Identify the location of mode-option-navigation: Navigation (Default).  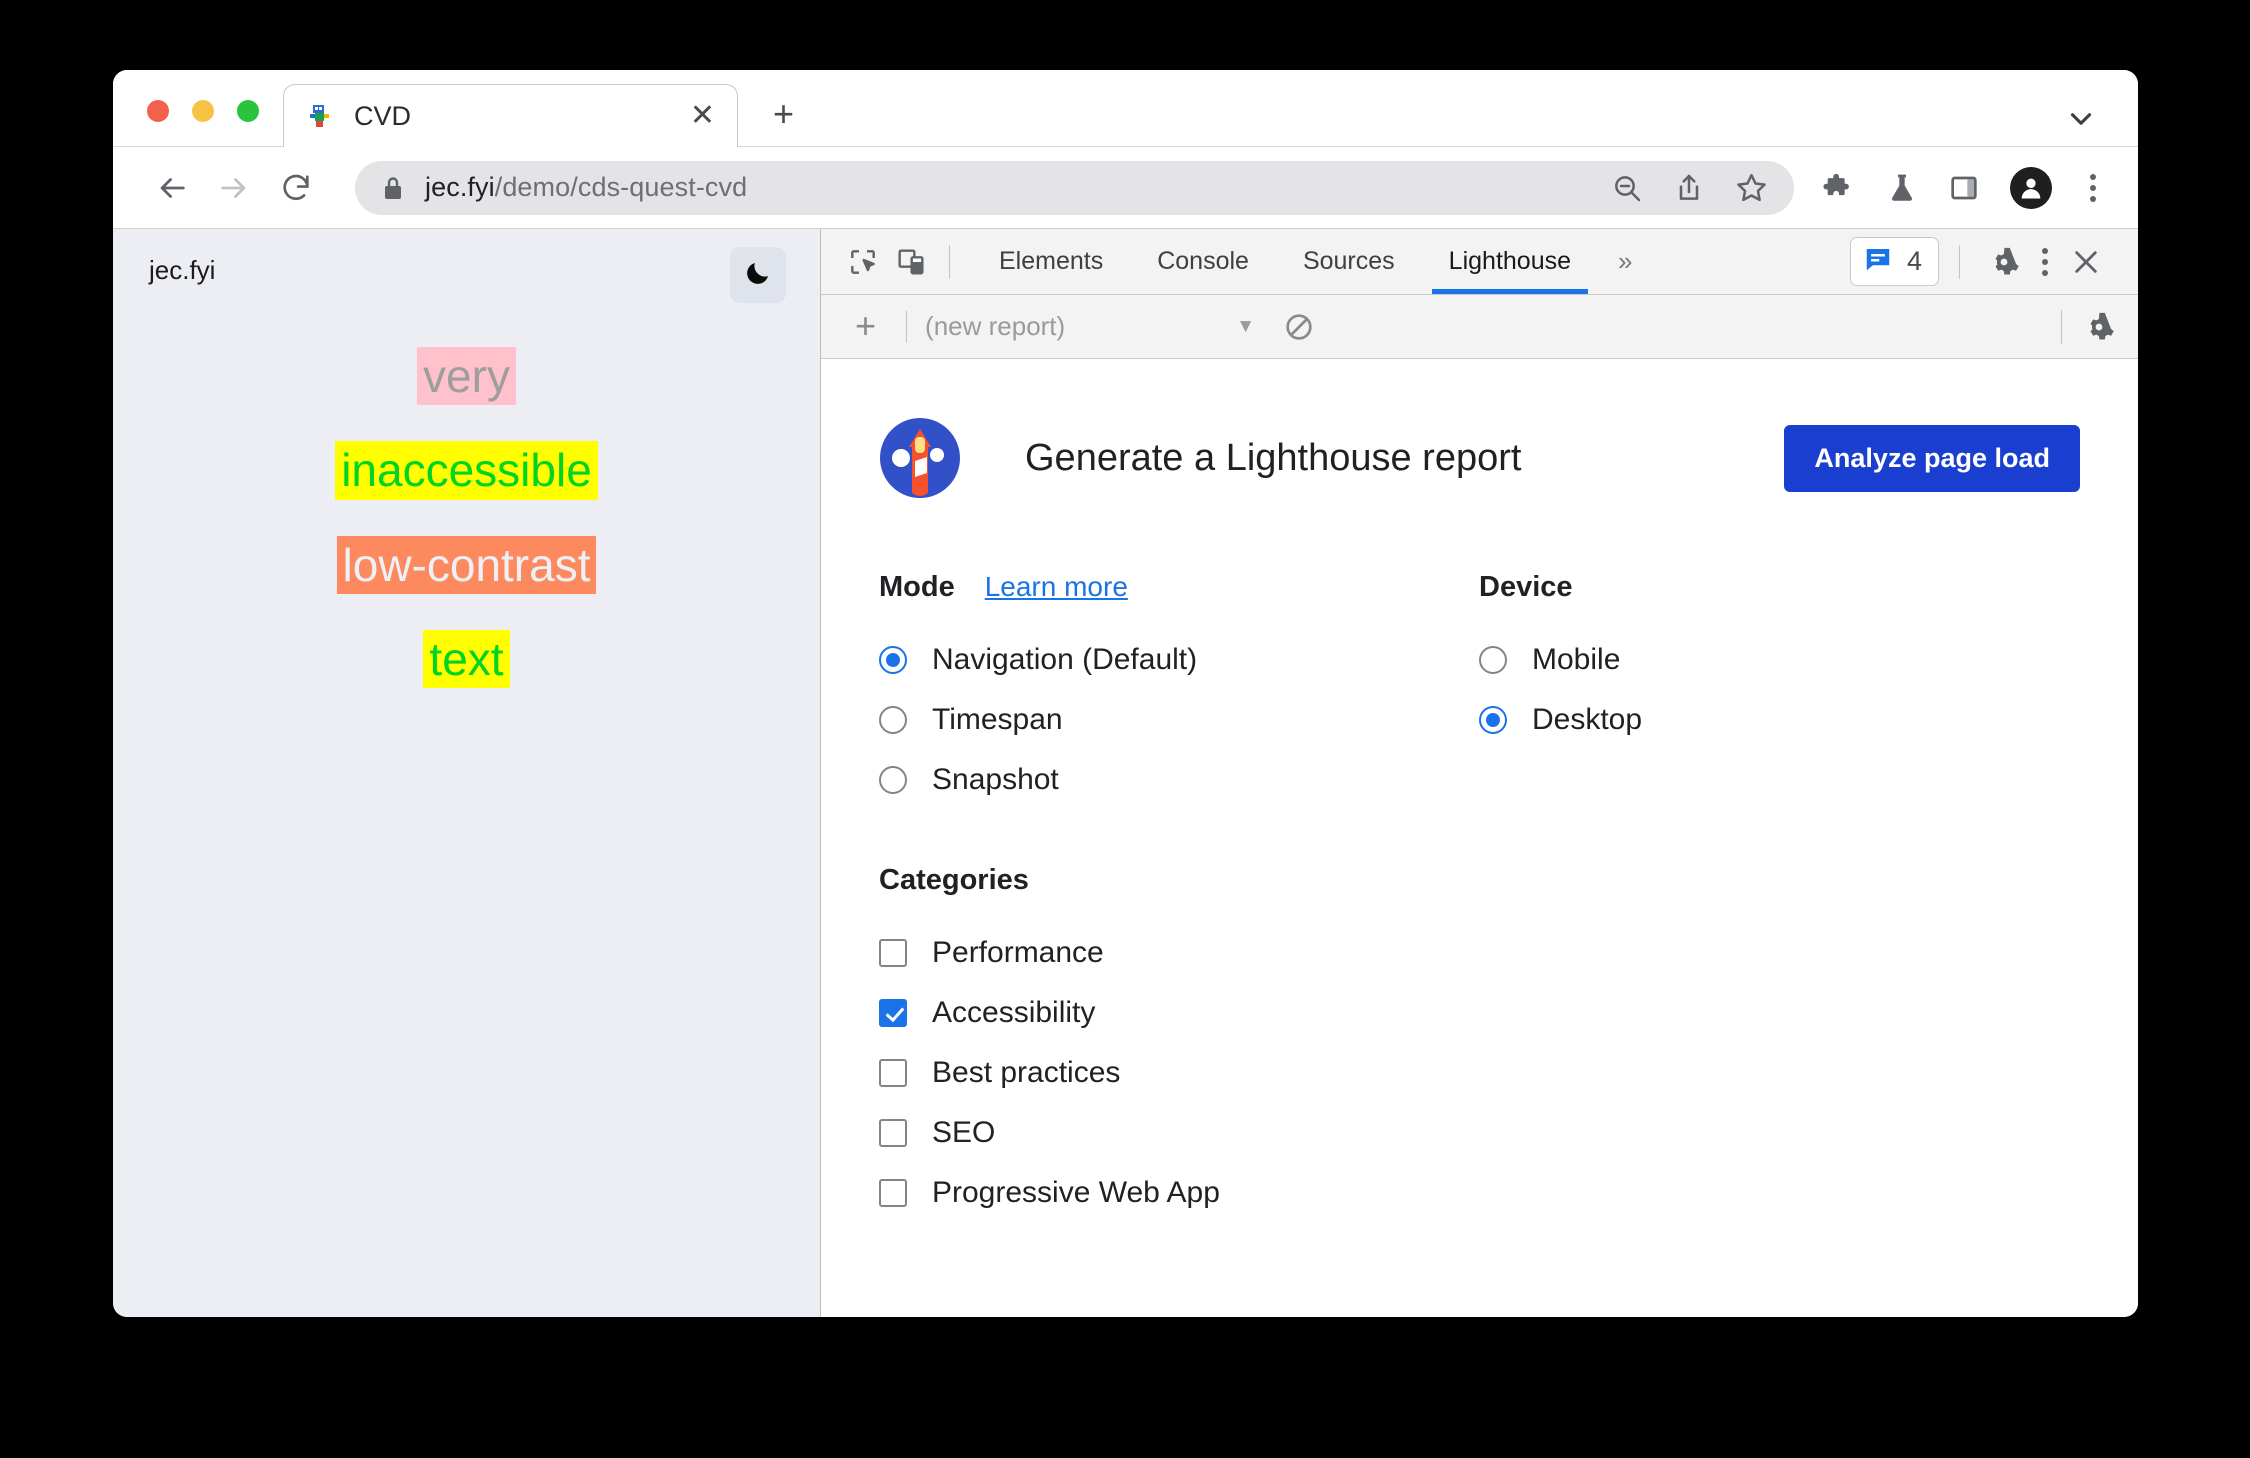
(1179, 660).